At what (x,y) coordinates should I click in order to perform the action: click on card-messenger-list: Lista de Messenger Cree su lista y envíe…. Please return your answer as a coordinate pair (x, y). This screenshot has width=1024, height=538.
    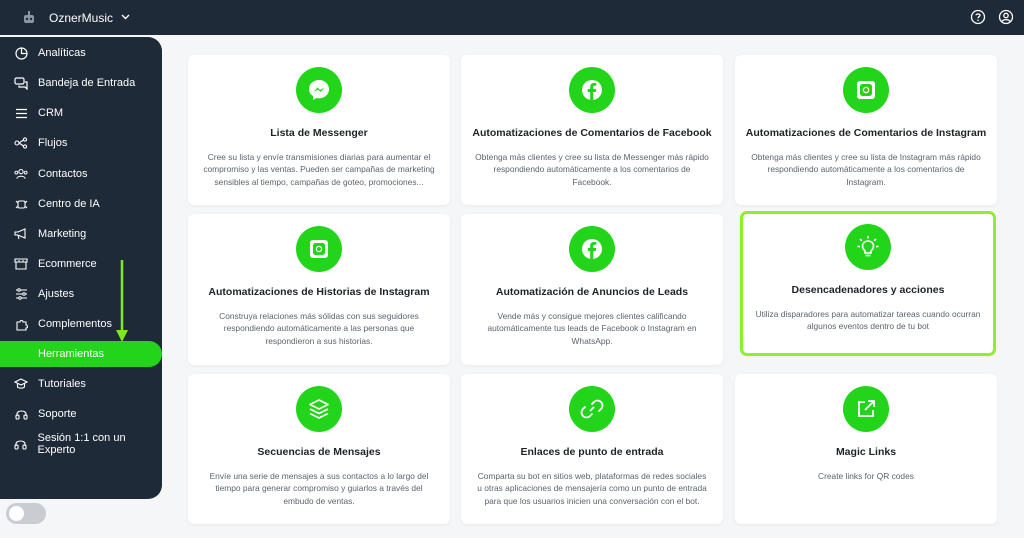
    Looking at the image, I should click on (319, 130).